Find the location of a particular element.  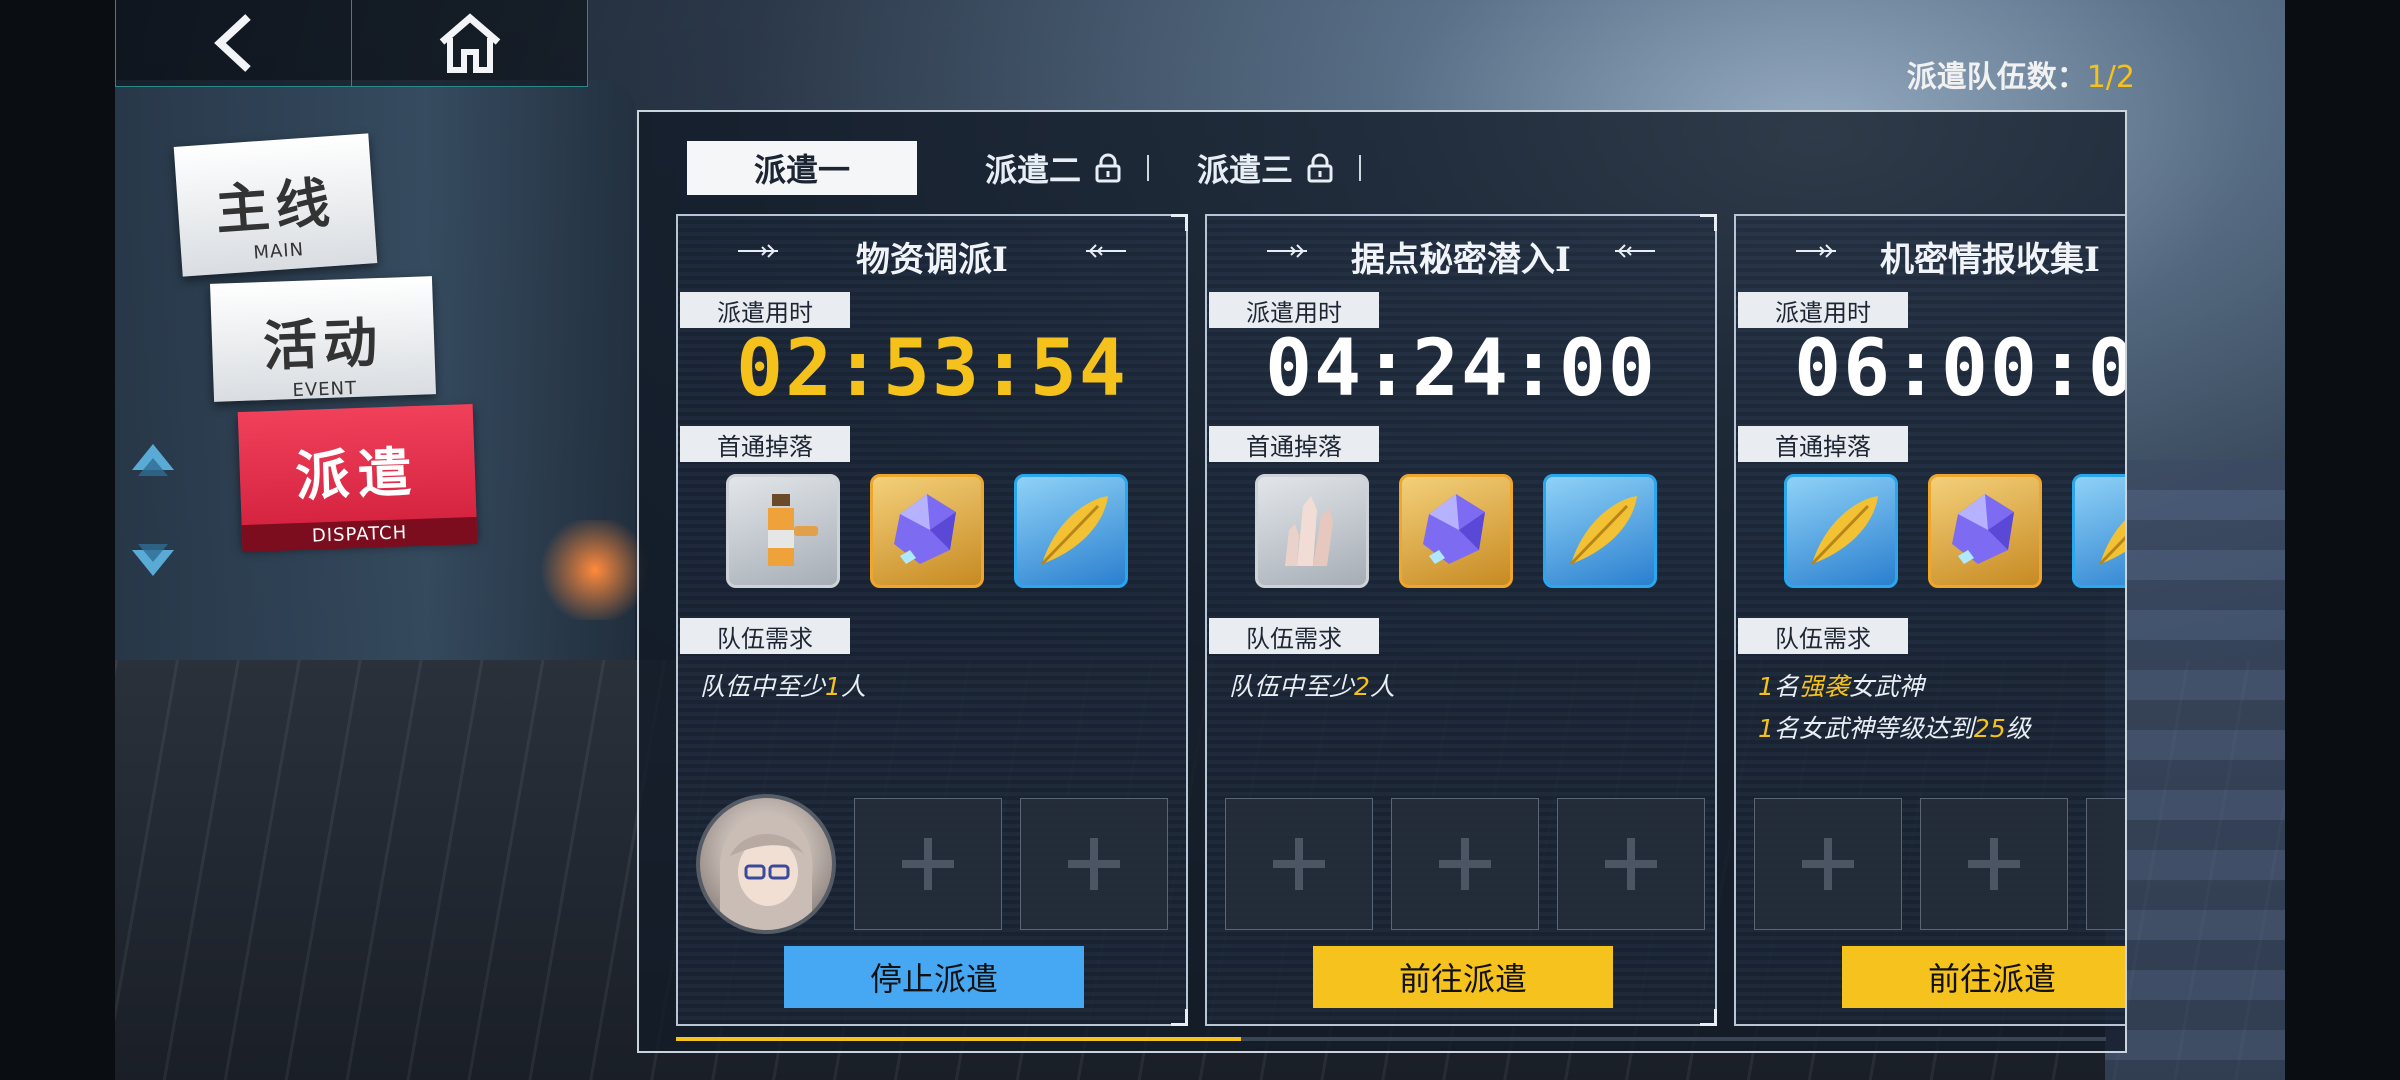

dispatch-tabs: 派遣一 派遣二 派遣三 is located at coordinates (1024, 168).